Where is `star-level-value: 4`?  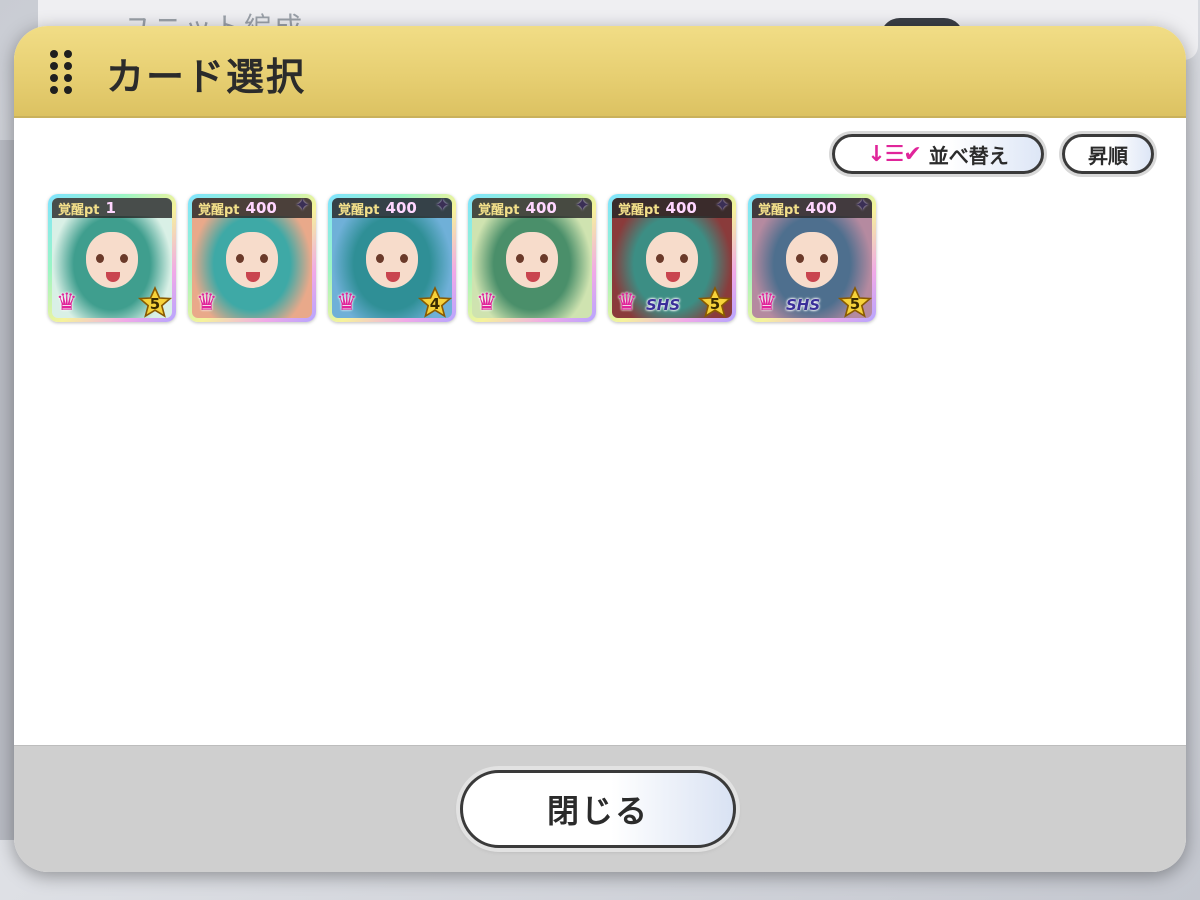 star-level-value: 4 is located at coordinates (435, 304).